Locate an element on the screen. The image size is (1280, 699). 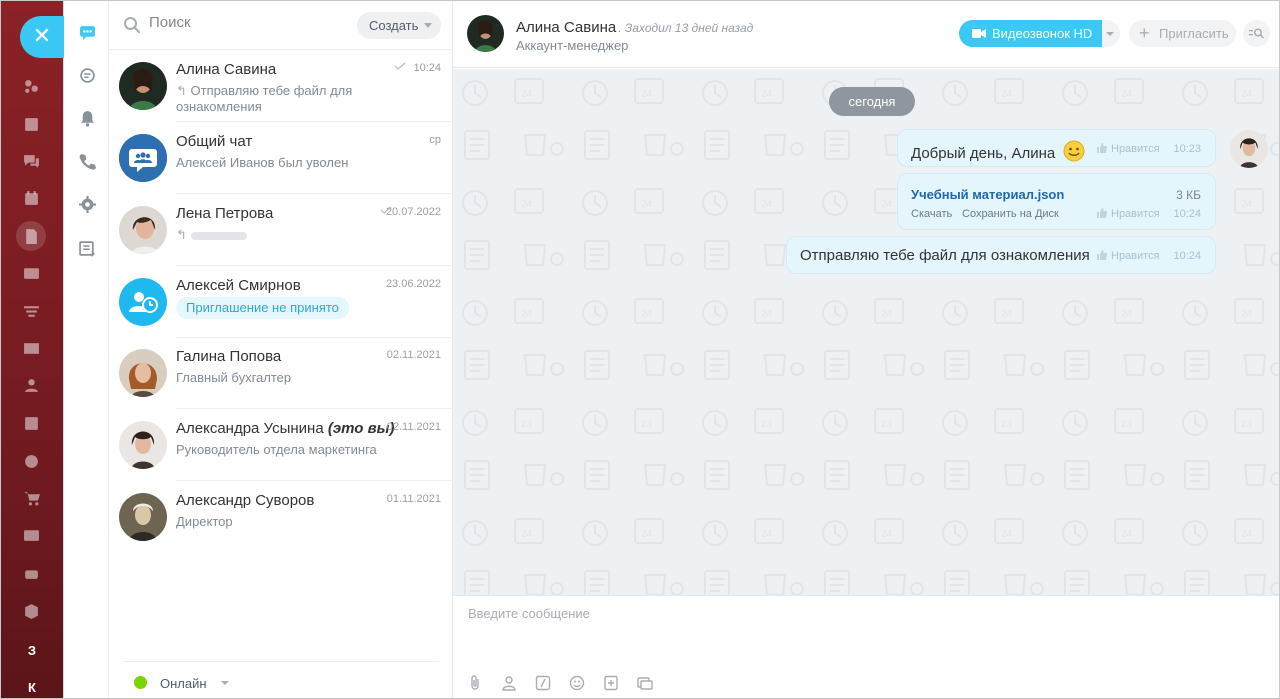
mail-icon is located at coordinates (31, 348).